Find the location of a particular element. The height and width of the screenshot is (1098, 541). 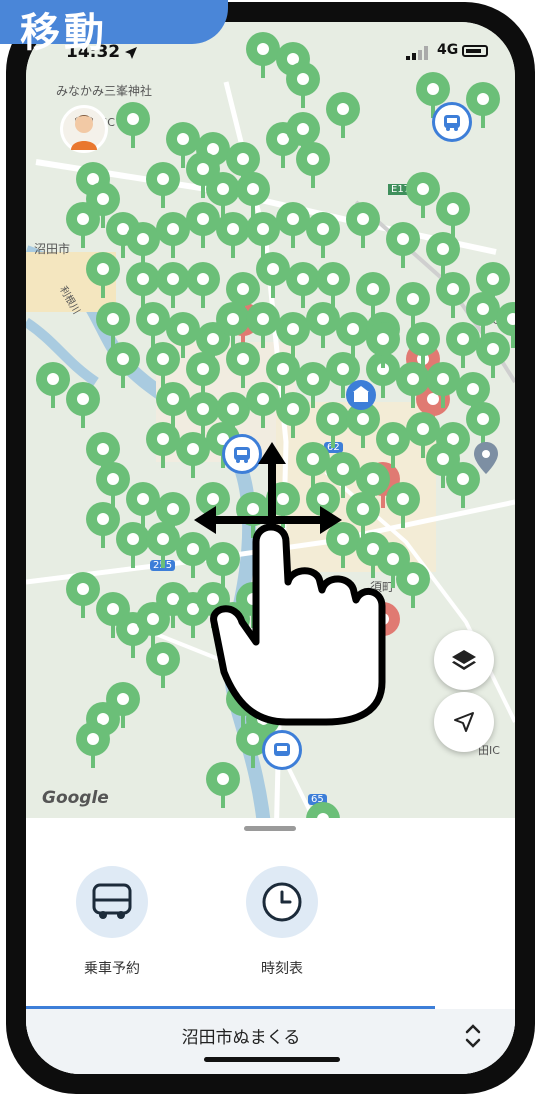

timetable-label: 時刻表 is located at coordinates (282, 969).